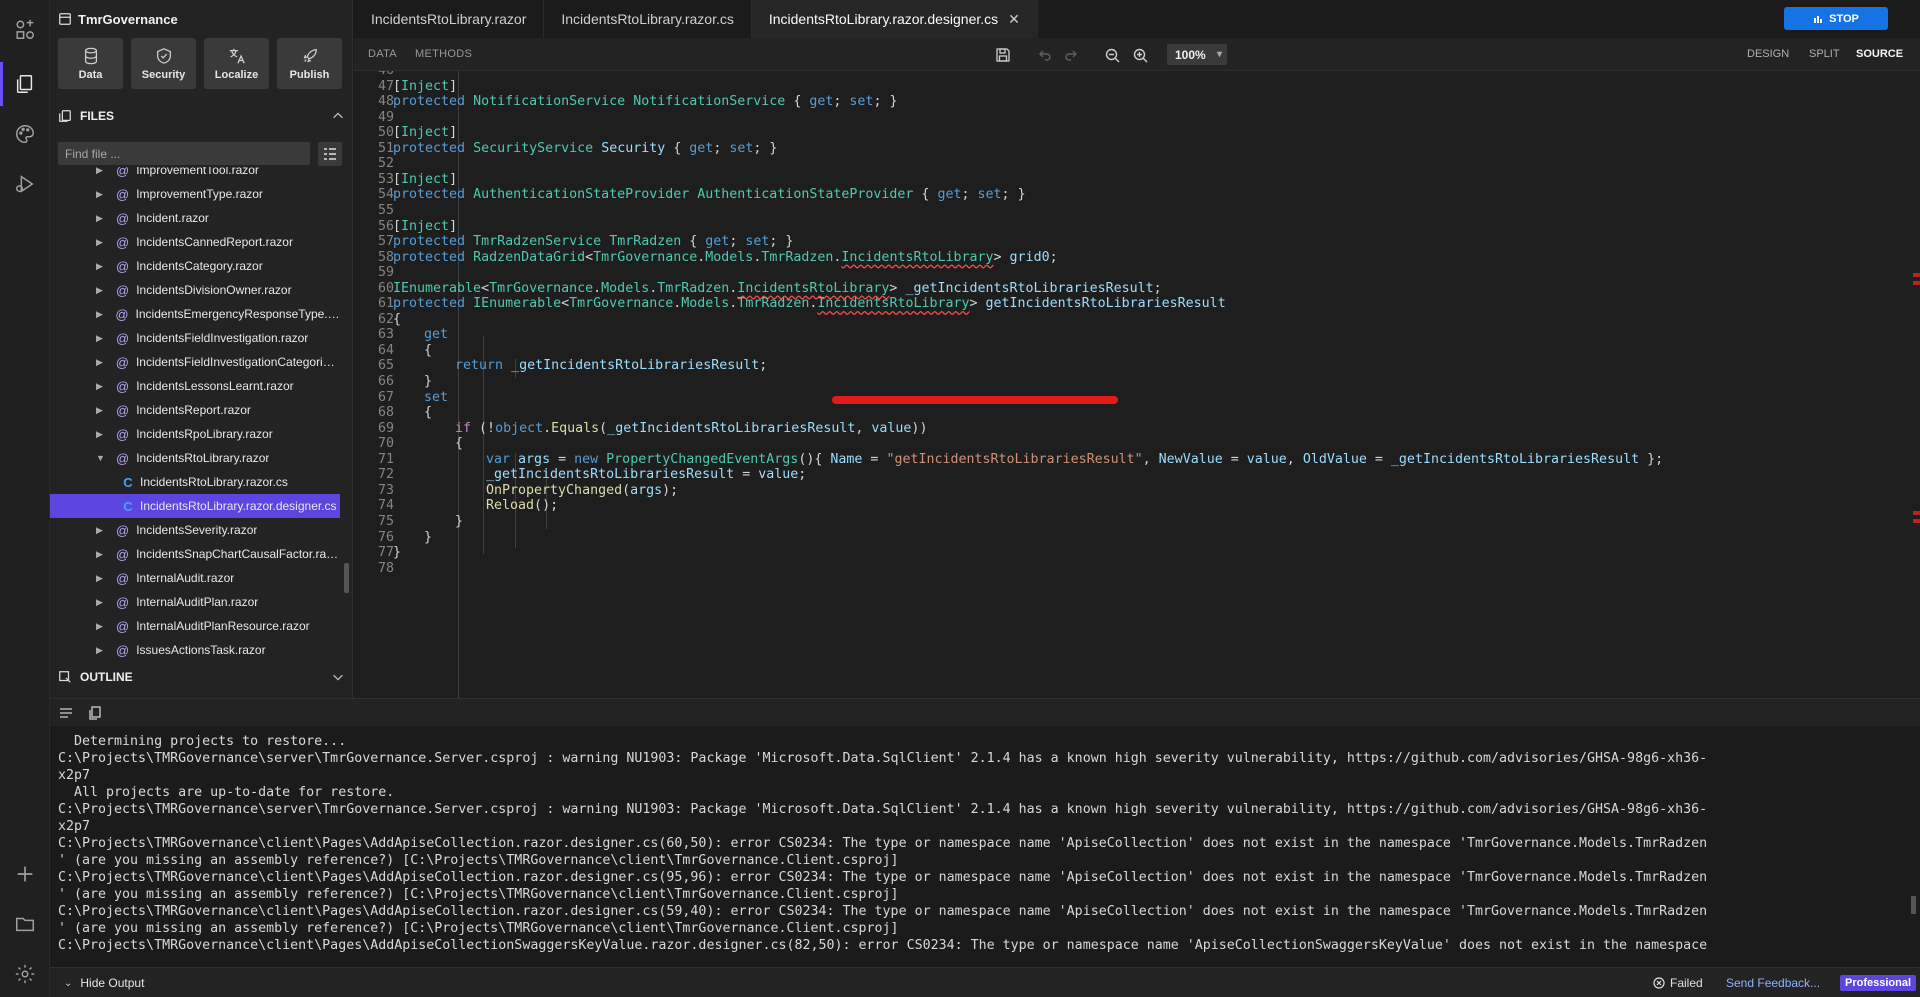 The height and width of the screenshot is (997, 1920). Describe the element at coordinates (25, 874) in the screenshot. I see `add-icon` at that location.